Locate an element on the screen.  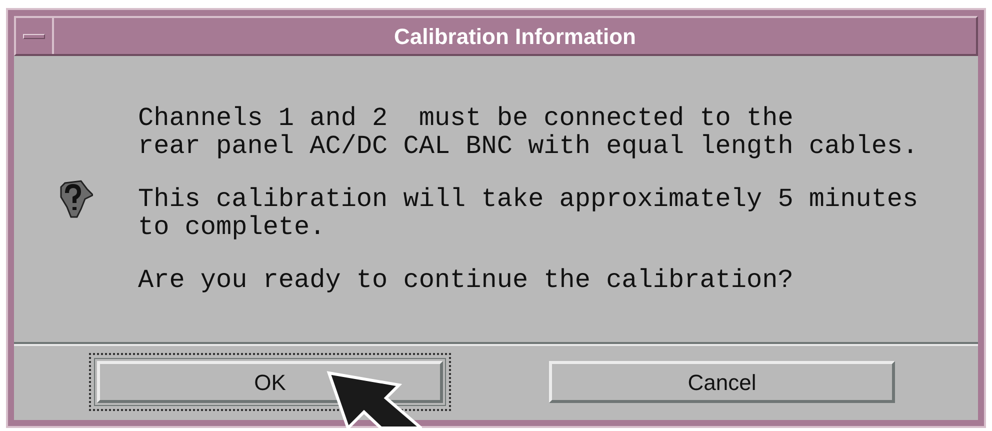
dialog-button: OK is located at coordinates (270, 382).